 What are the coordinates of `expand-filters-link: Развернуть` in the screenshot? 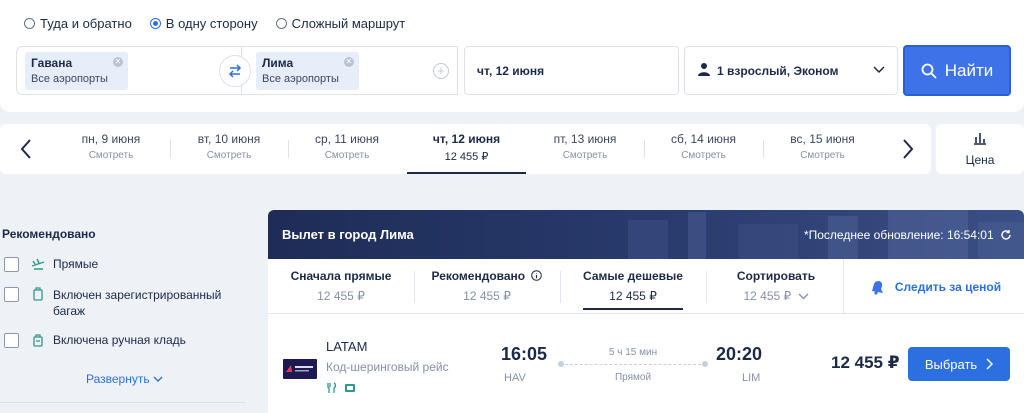 It's located at (124, 379).